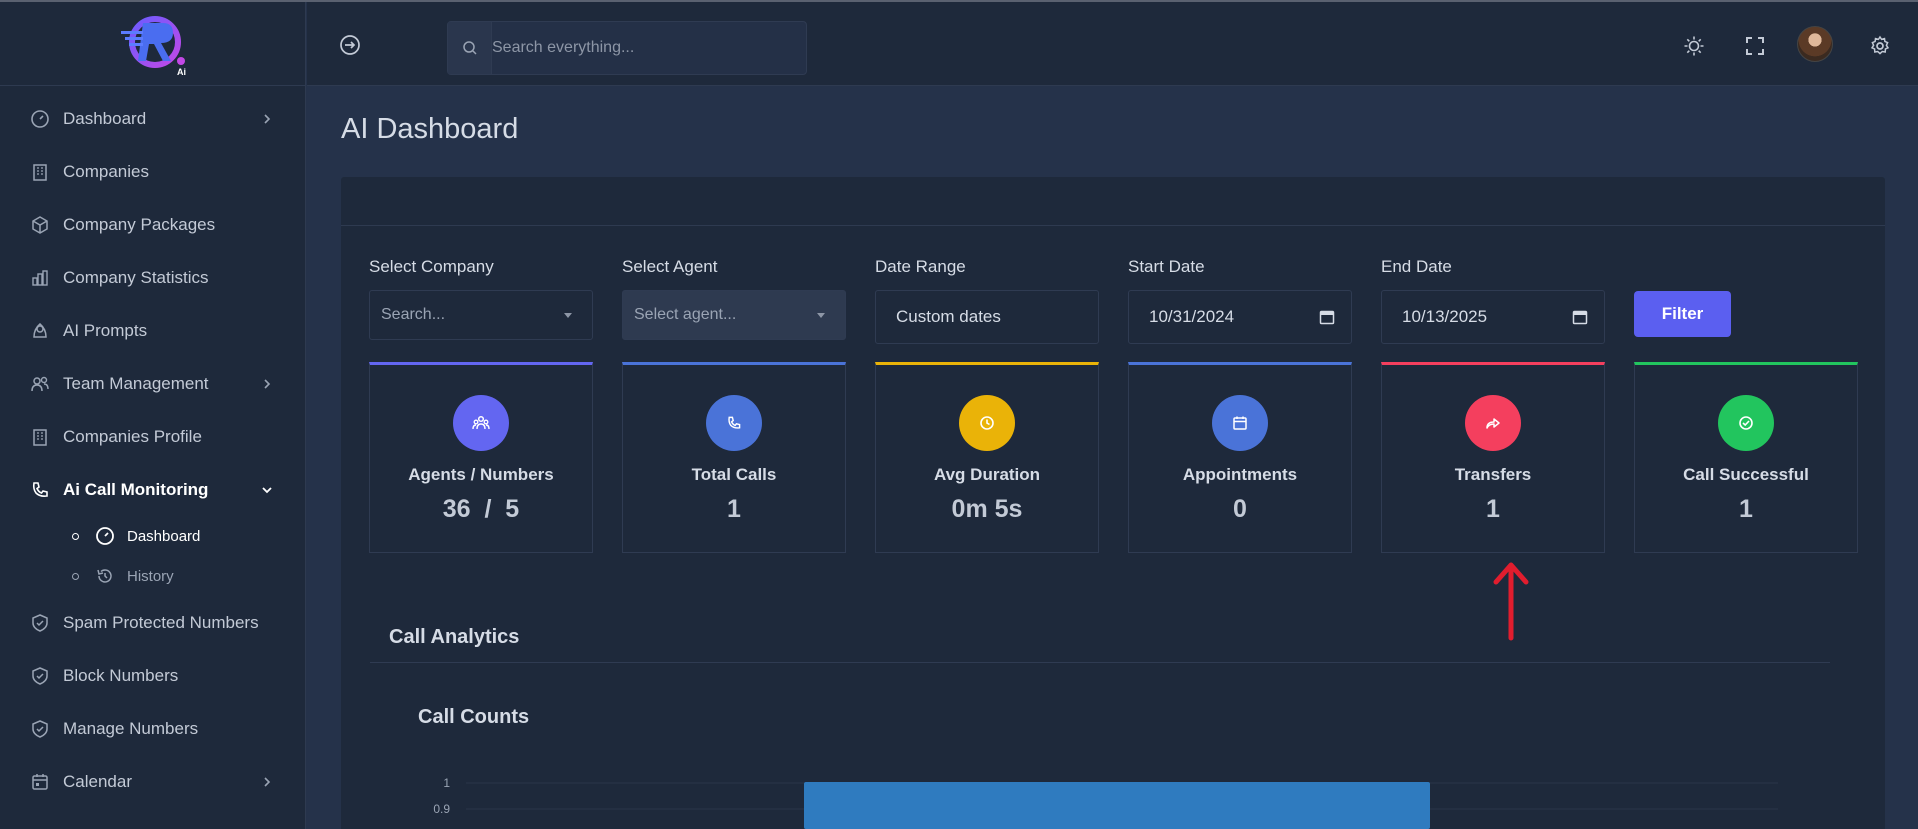  Describe the element at coordinates (136, 277) in the screenshot. I see `sidebar-item-label: Company Statistics` at that location.